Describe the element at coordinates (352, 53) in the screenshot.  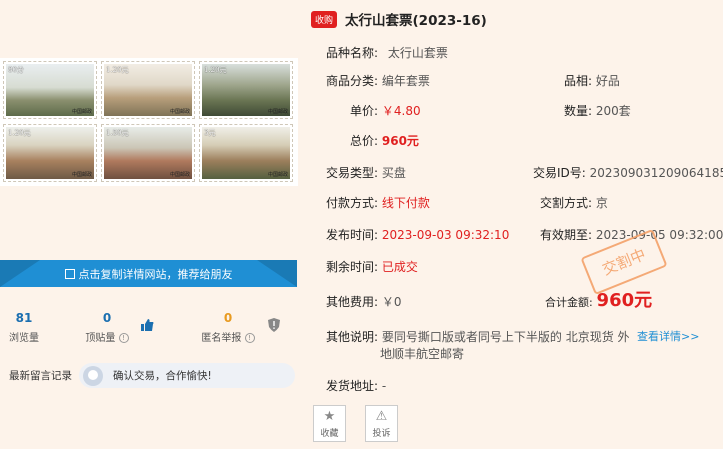
I see `field-label: 品种名称:` at that location.